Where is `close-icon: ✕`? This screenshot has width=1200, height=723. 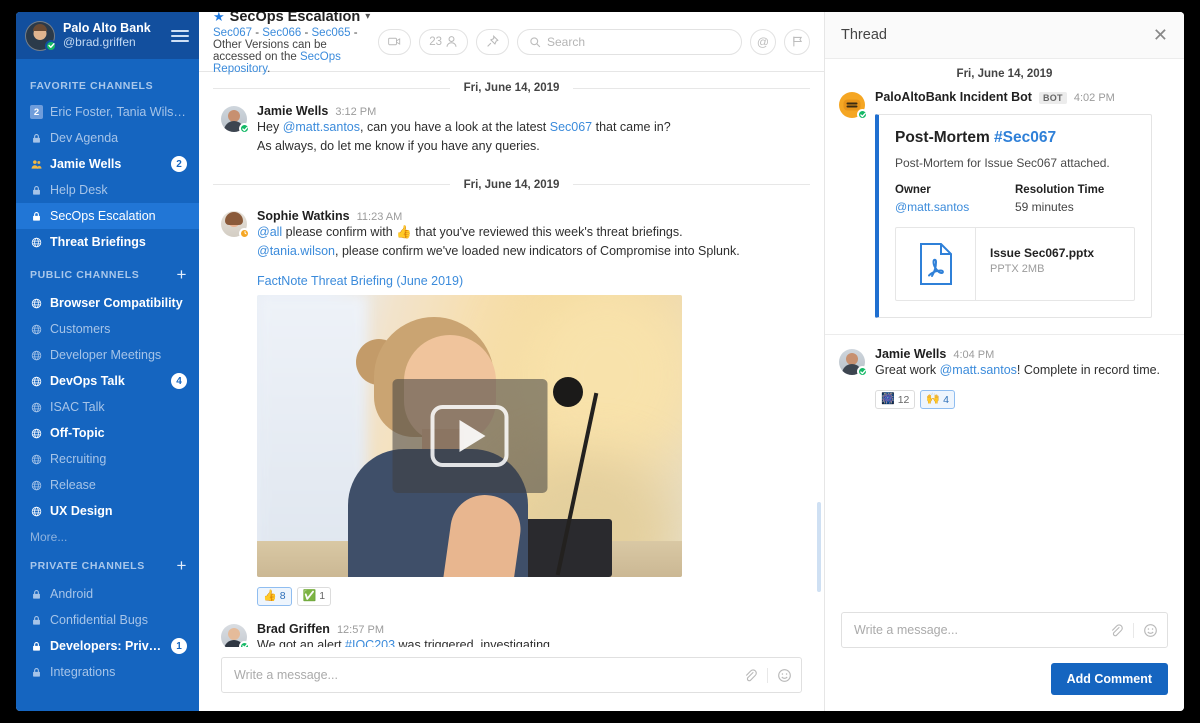
close-icon: ✕ is located at coordinates (1160, 35).